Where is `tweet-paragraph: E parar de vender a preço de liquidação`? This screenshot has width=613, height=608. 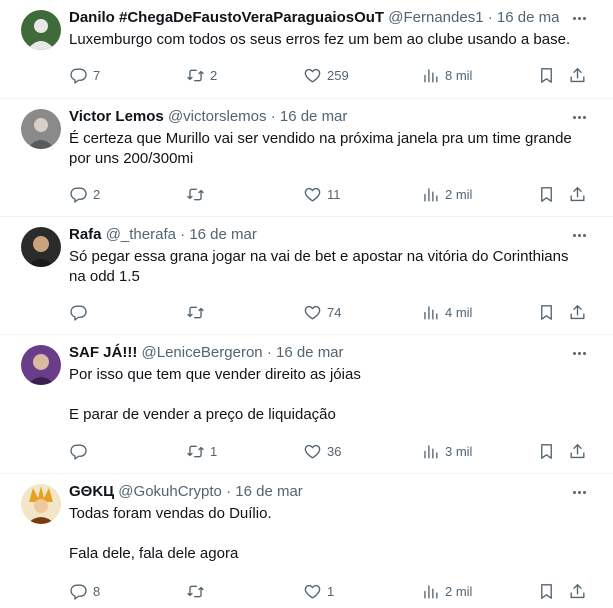
tweet-paragraph: E parar de vender a preço de liquidação is located at coordinates (202, 414).